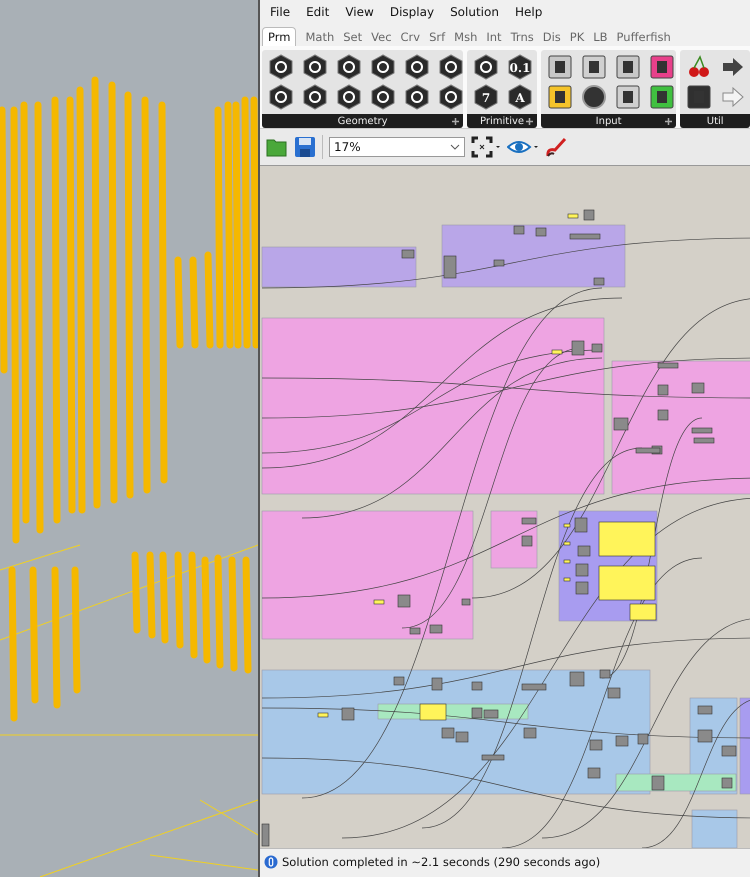 This screenshot has width=750, height=877. I want to click on menu-item: View, so click(359, 12).